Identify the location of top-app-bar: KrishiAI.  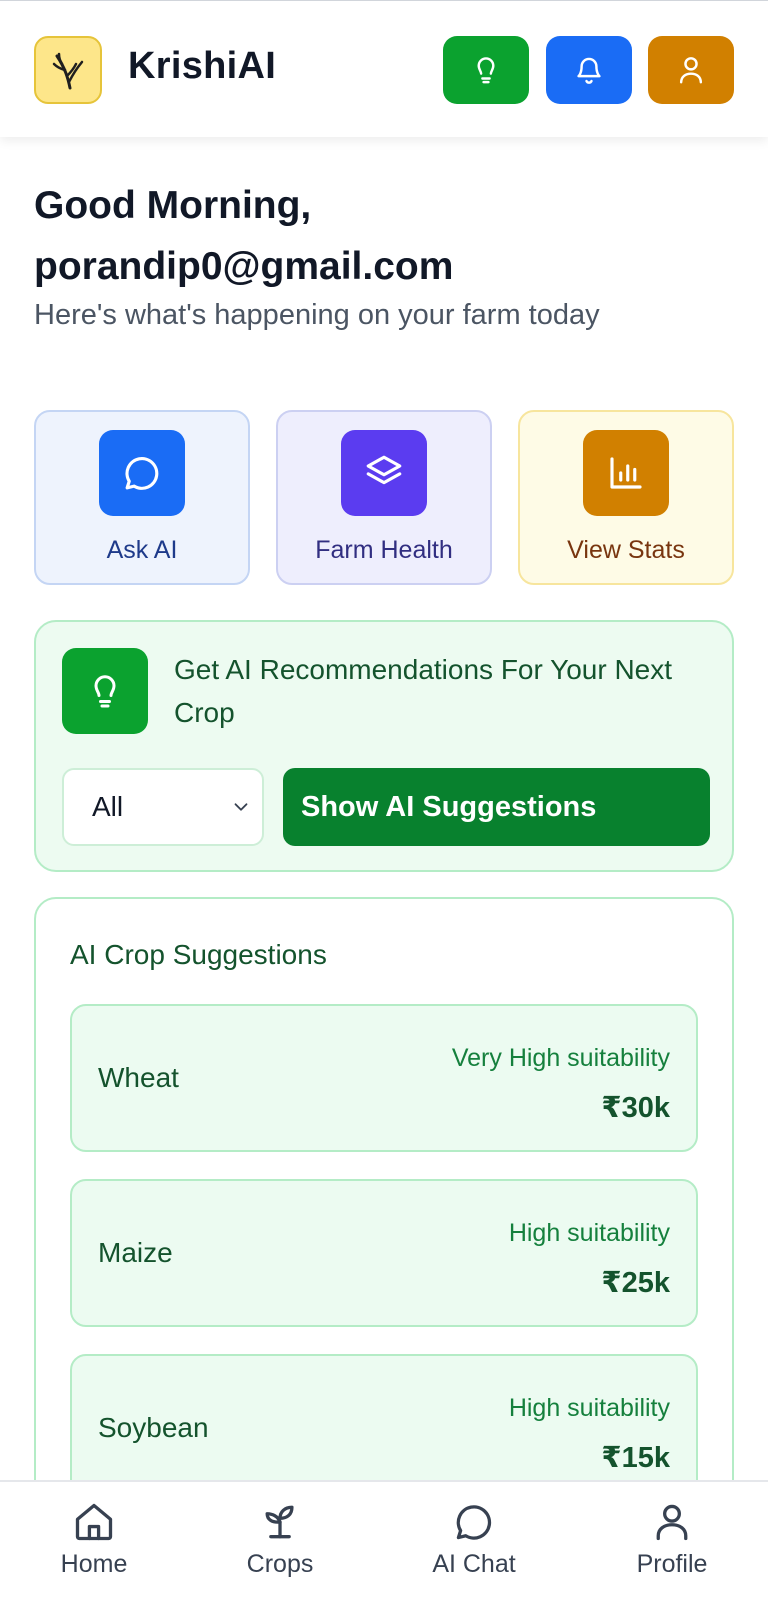
(384, 68).